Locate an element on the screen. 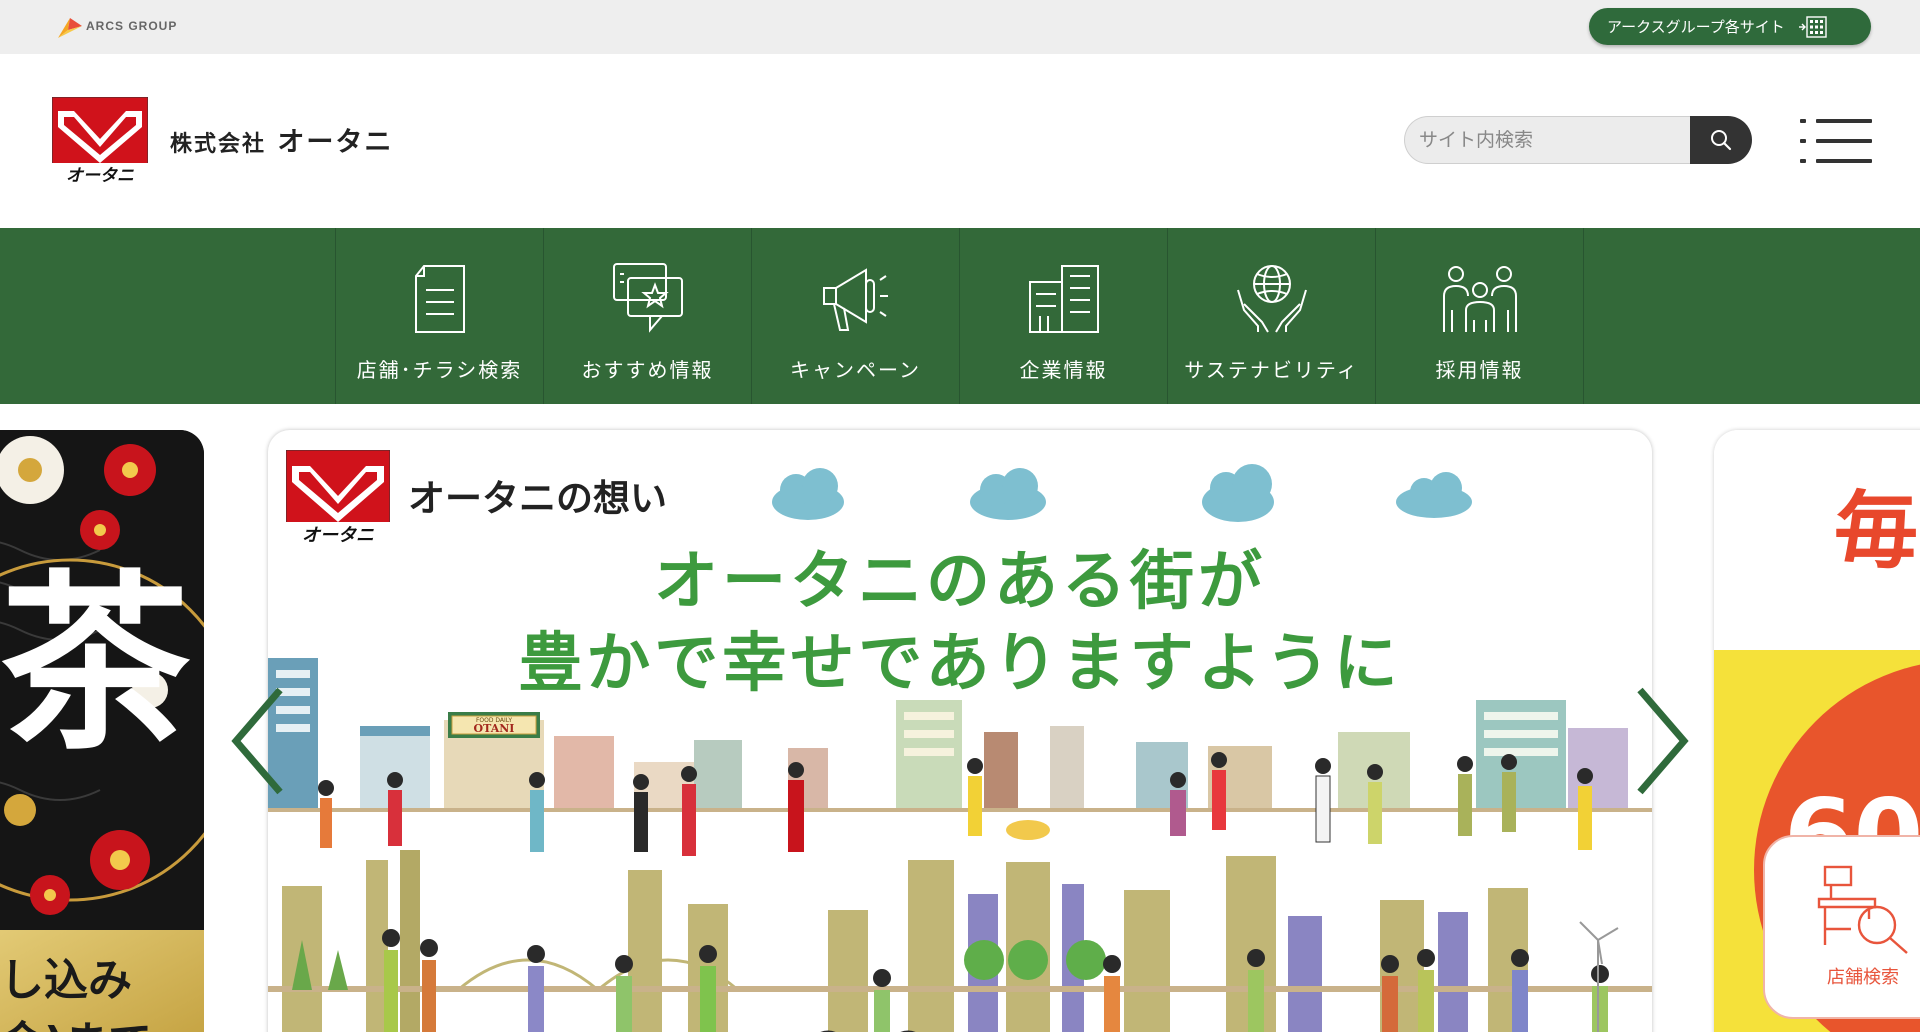 The image size is (1920, 1032). prev-slide-text-2: (金)まで is located at coordinates (76, 1025).